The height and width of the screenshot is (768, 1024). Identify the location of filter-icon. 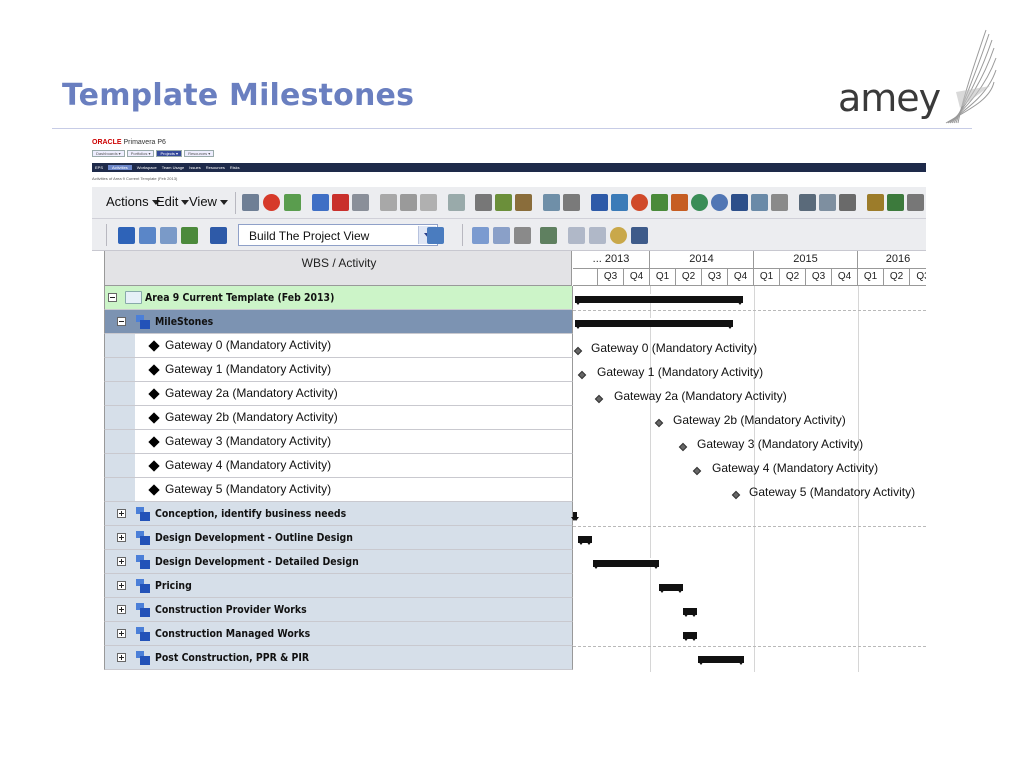
(522, 235).